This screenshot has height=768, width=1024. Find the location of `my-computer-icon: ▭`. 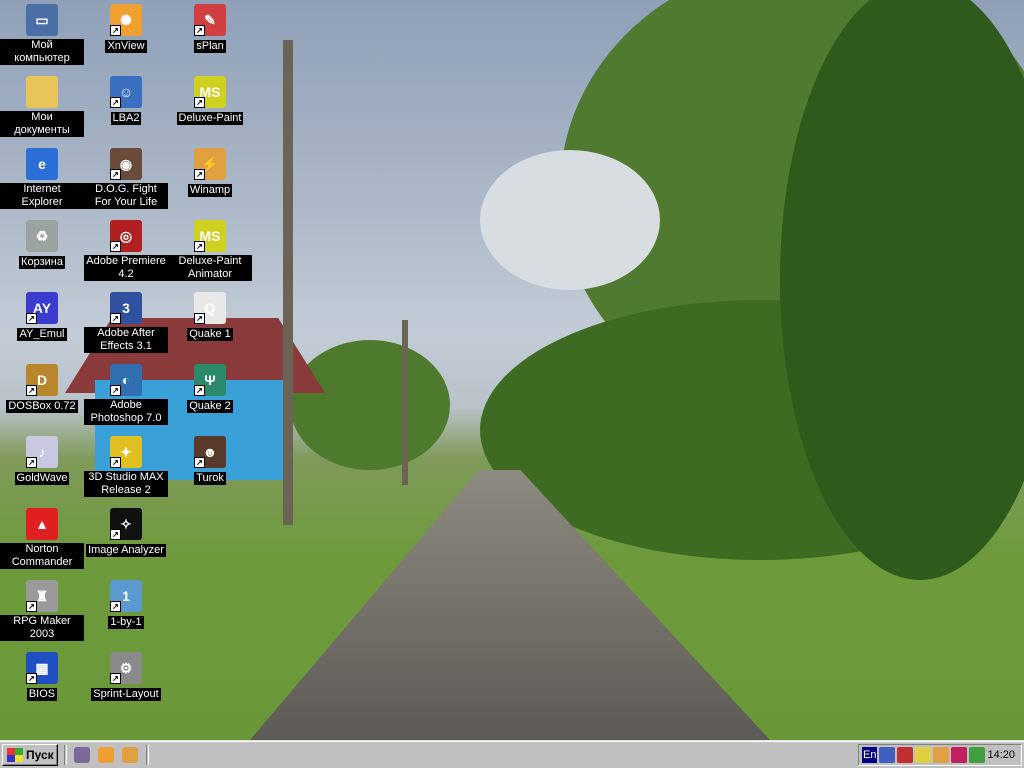

my-computer-icon: ▭ is located at coordinates (42, 20).